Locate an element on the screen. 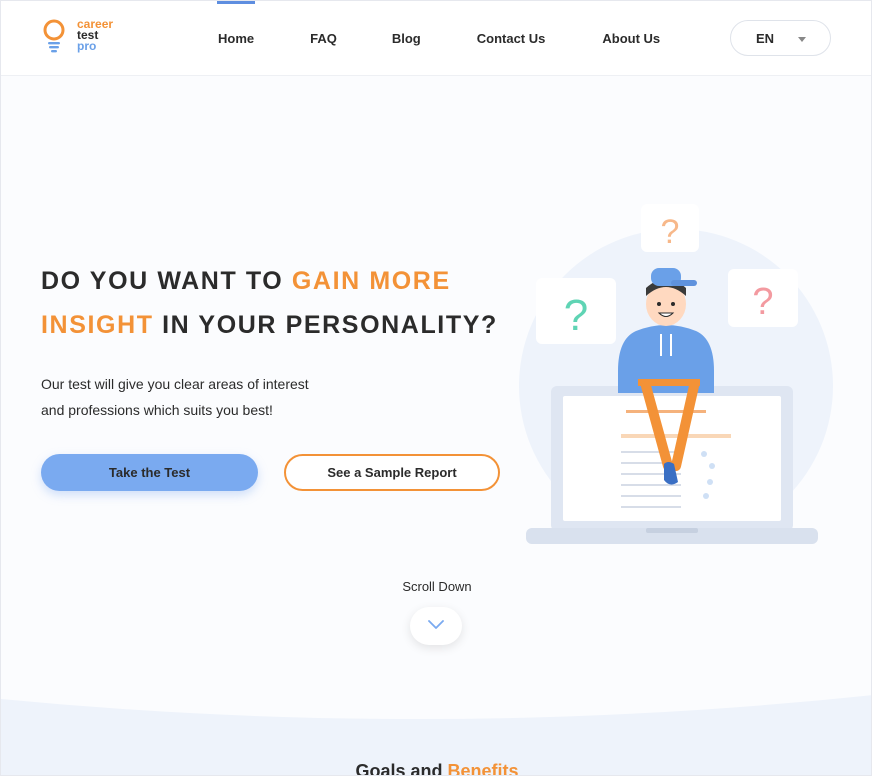 This screenshot has height=776, width=872. scroll-down-button is located at coordinates (436, 626).